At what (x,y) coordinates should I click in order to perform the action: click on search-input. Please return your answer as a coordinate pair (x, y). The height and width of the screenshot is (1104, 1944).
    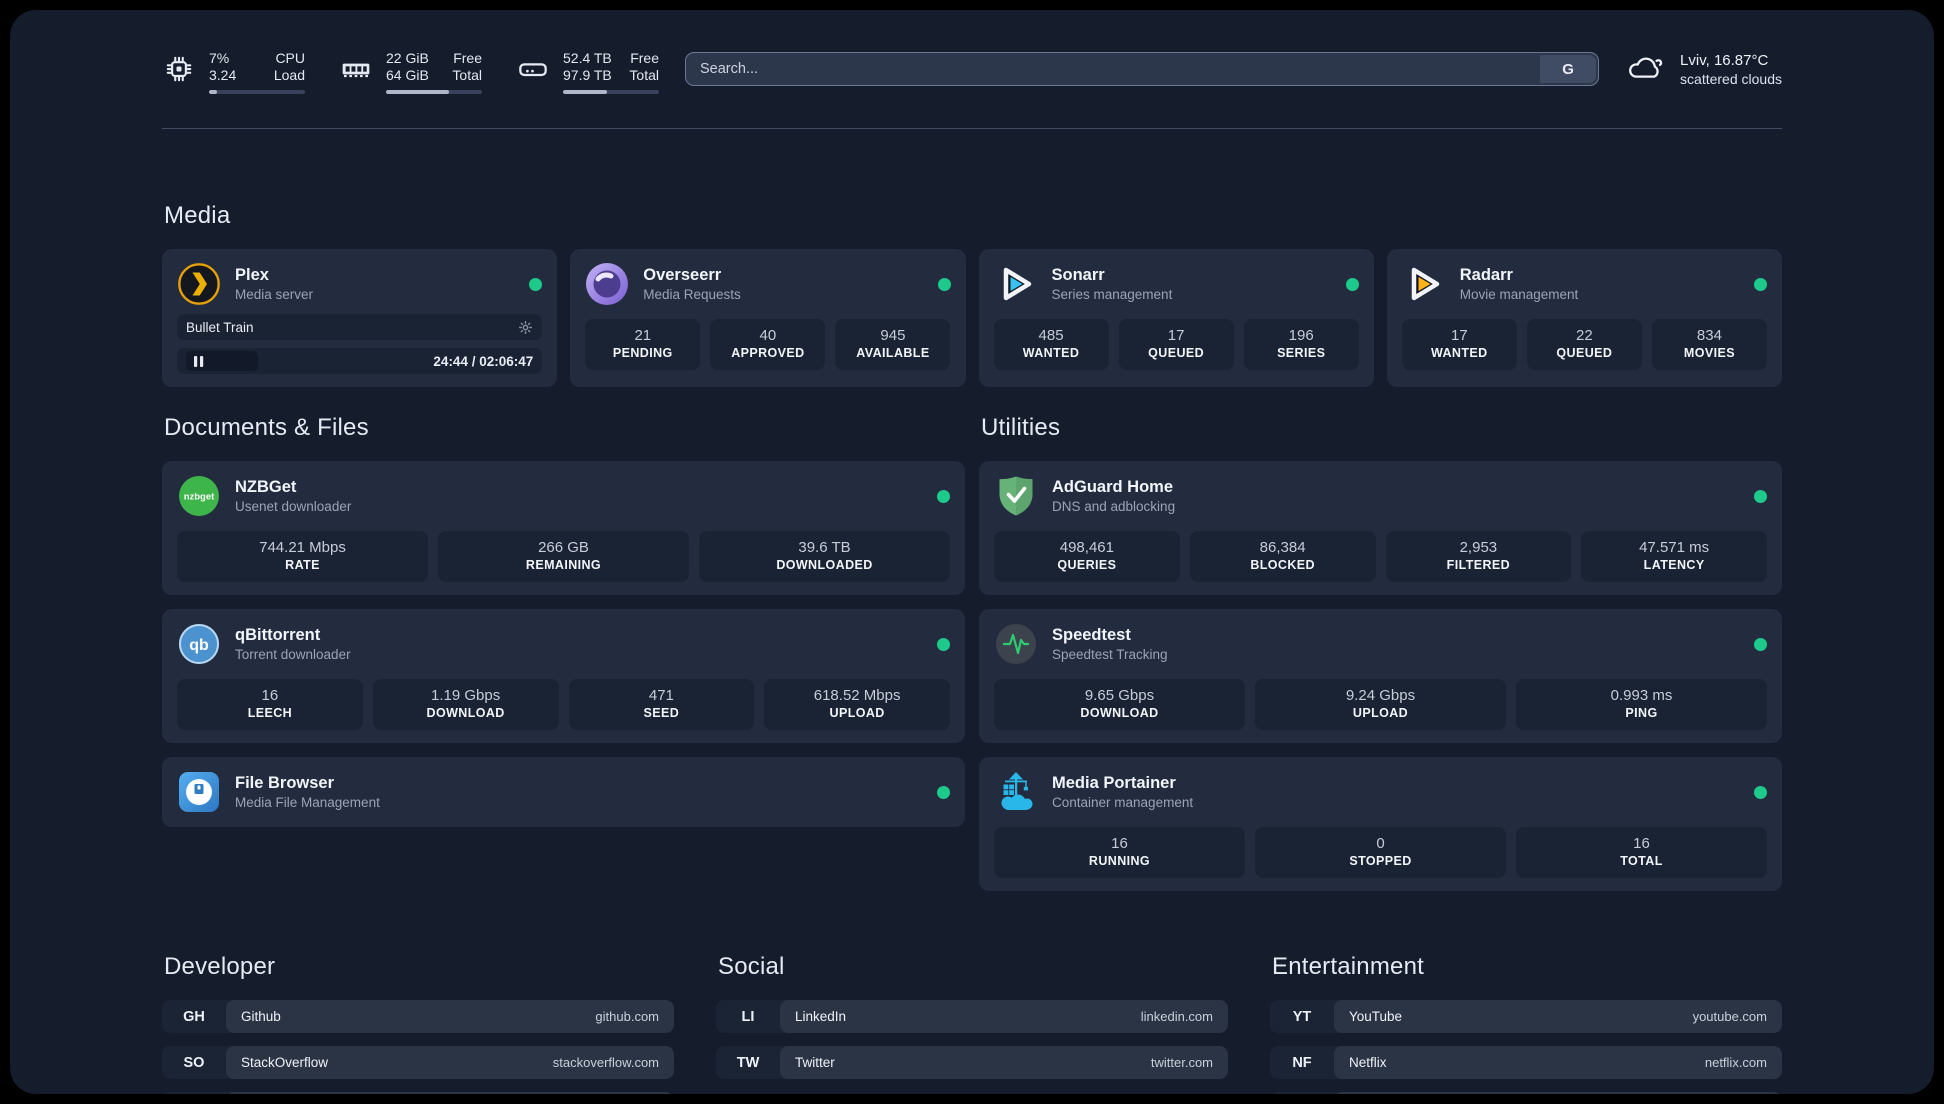
    Looking at the image, I should click on (1142, 69).